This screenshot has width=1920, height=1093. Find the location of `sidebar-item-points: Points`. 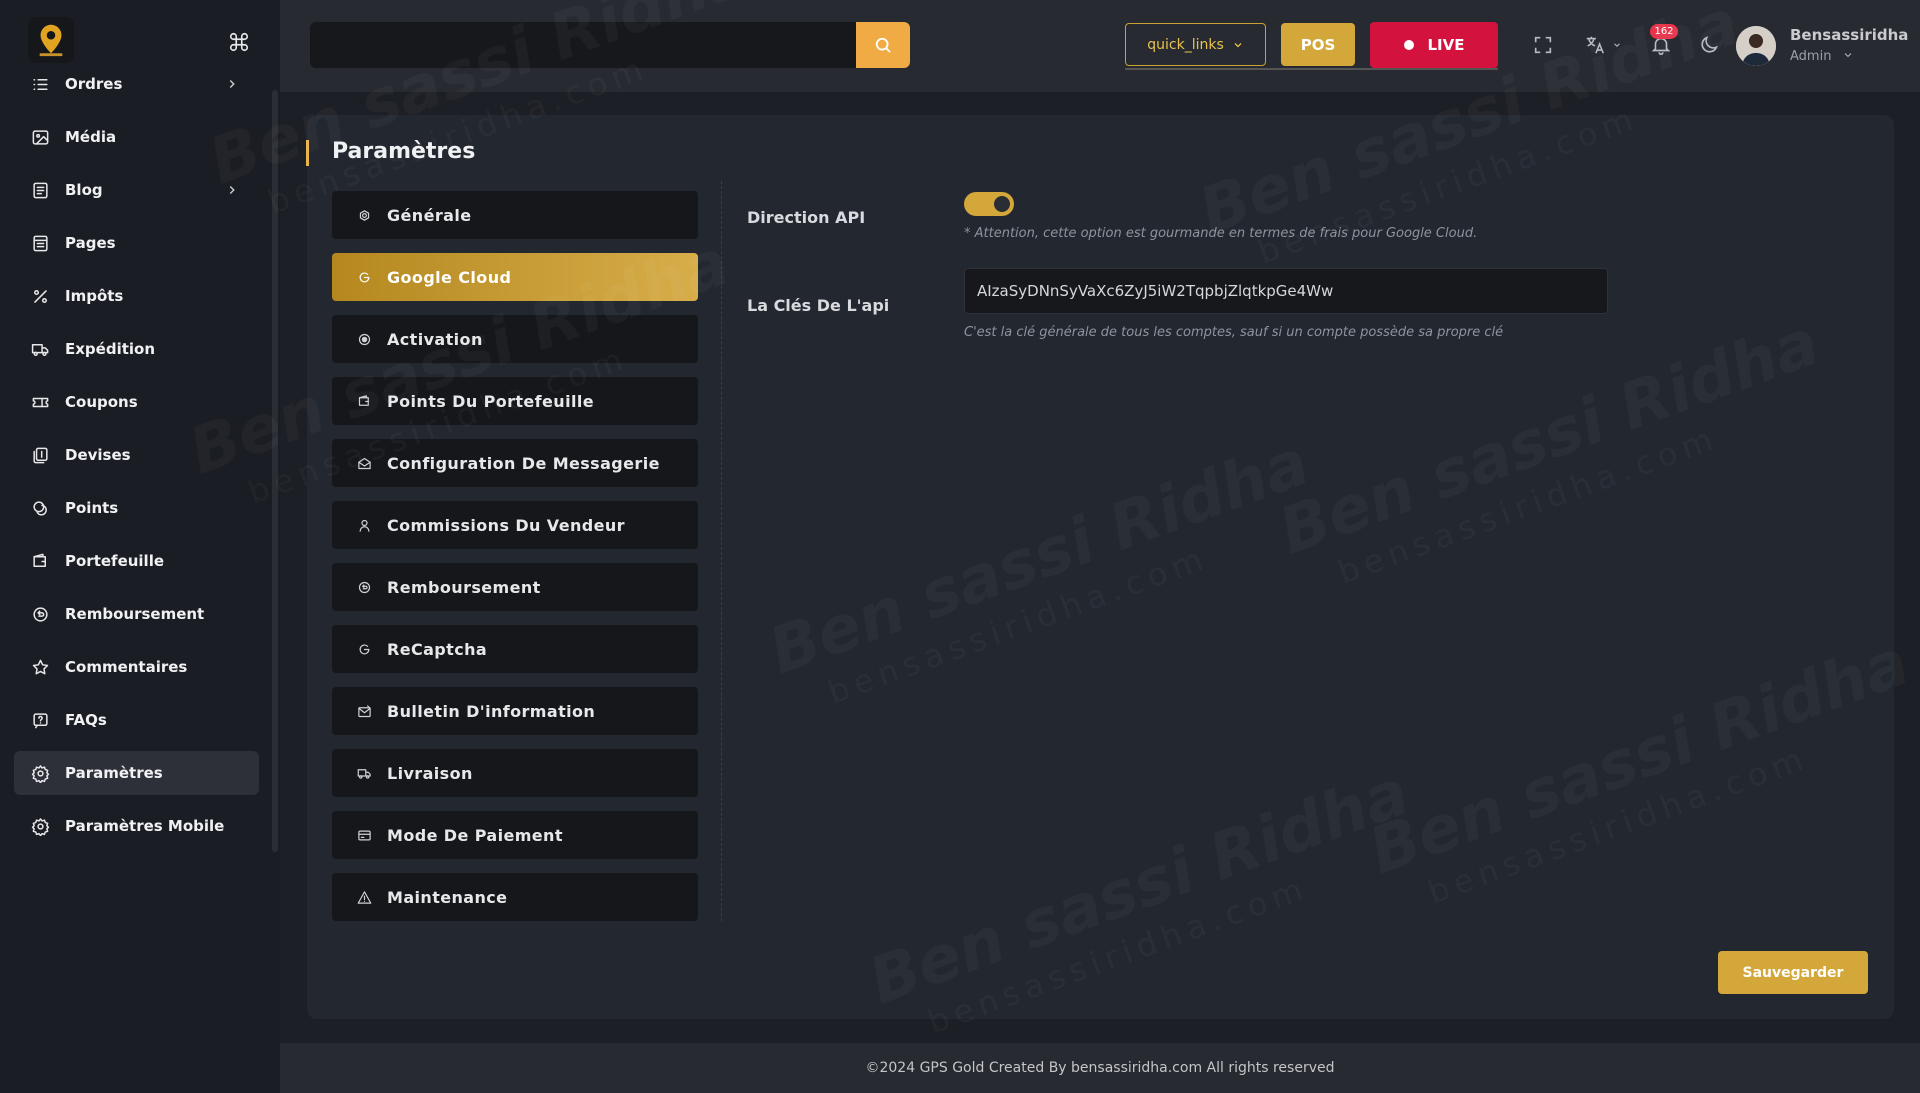

sidebar-item-points: Points is located at coordinates (136, 508).